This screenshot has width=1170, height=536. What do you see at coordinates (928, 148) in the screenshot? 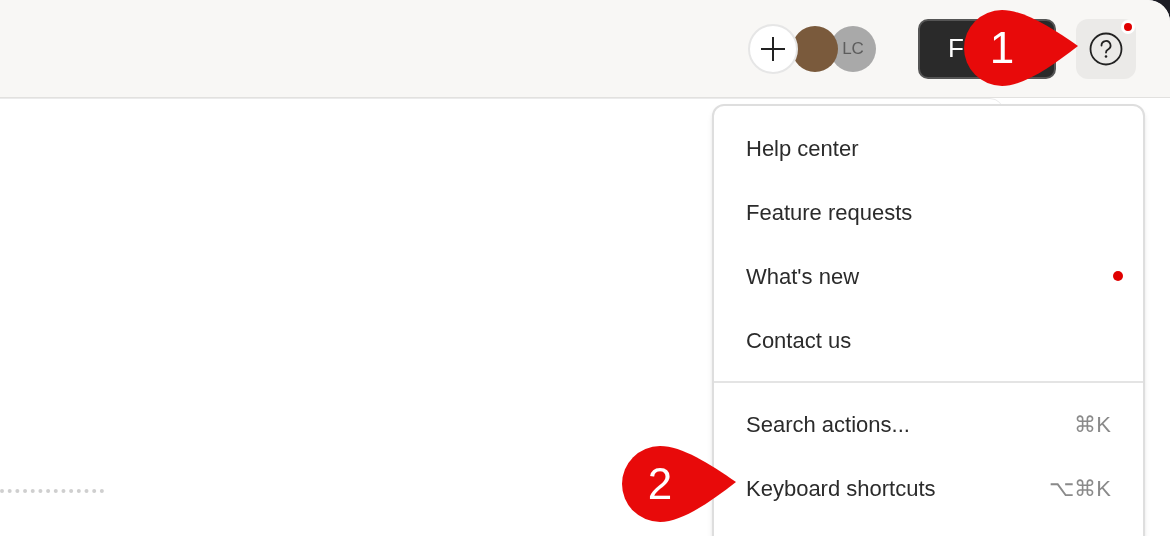
I see `menu-item: Help center` at bounding box center [928, 148].